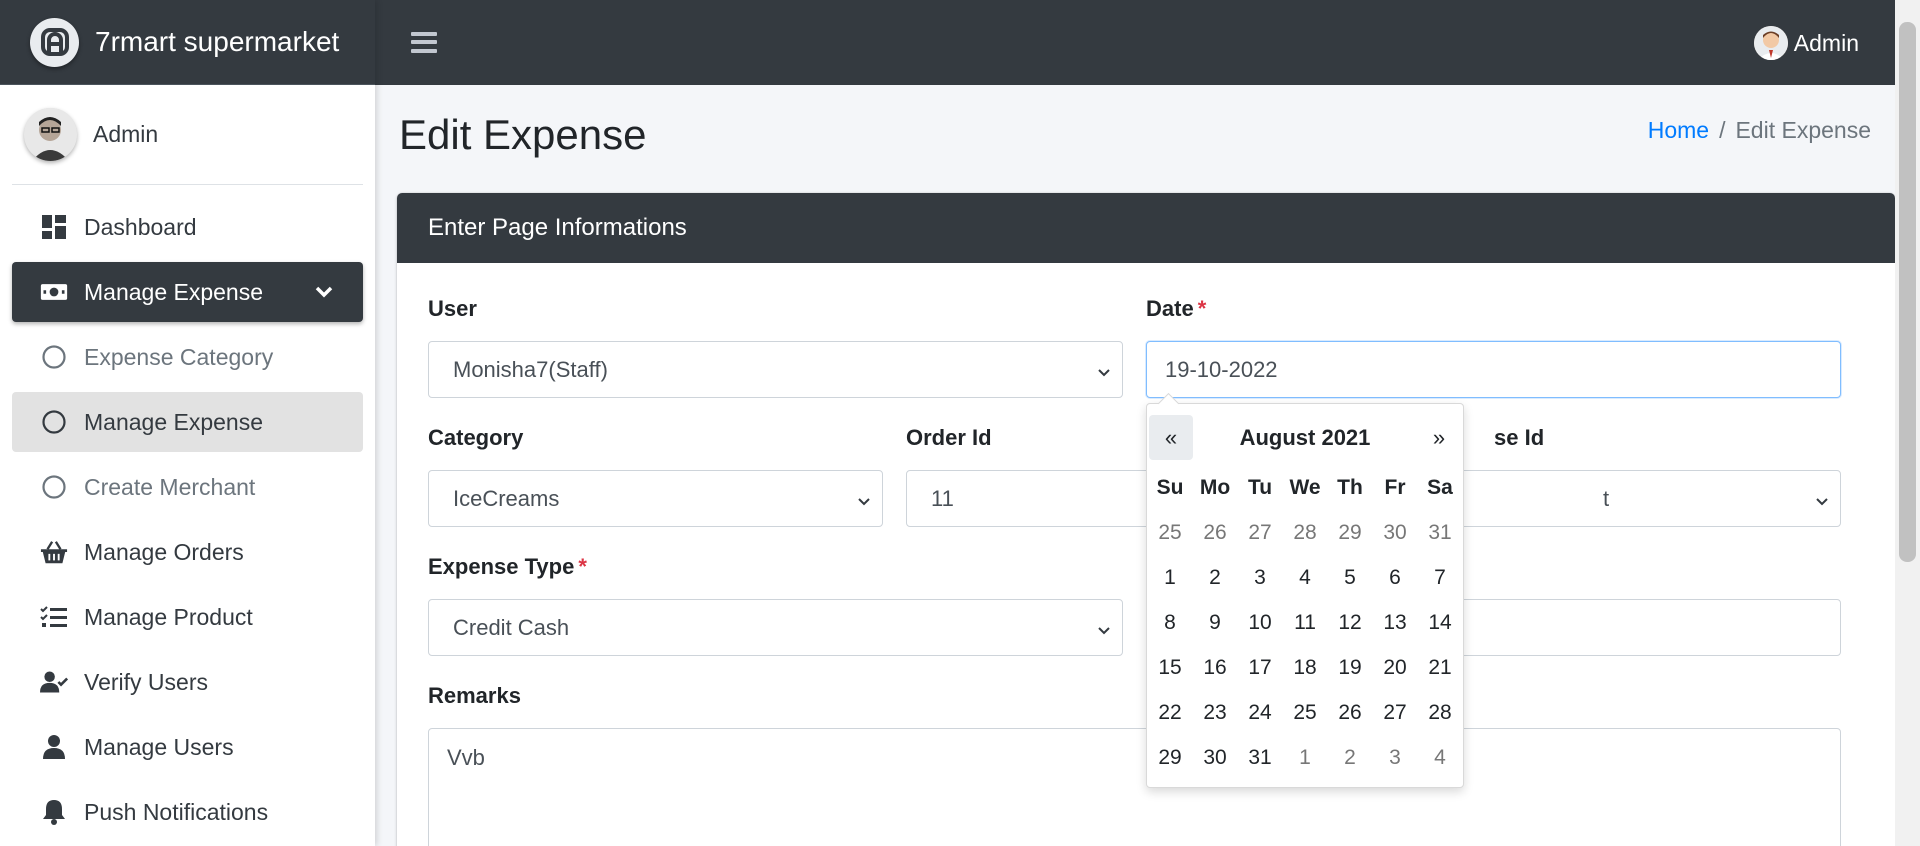 The image size is (1920, 846). I want to click on datepicker-day: 16, so click(1215, 667).